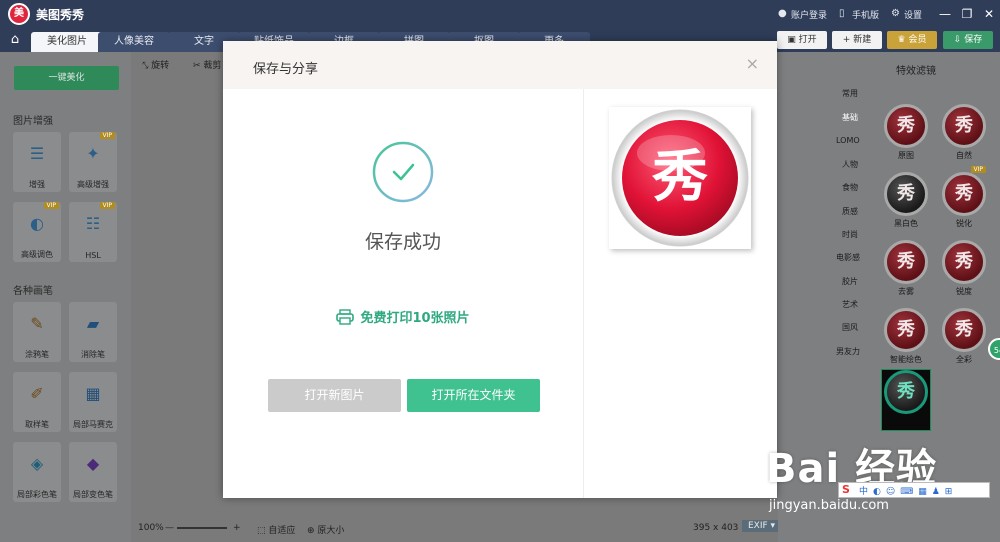 Image resolution: width=1000 pixels, height=542 pixels. Describe the element at coordinates (912, 40) in the screenshot. I see `member-button: ♛ 会员` at that location.